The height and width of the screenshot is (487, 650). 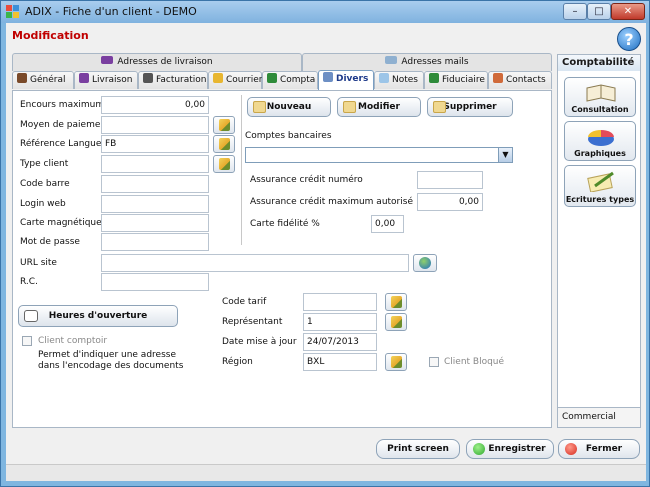 What do you see at coordinates (259, 342) in the screenshot?
I see `date-maj-label: Date mise à jour` at bounding box center [259, 342].